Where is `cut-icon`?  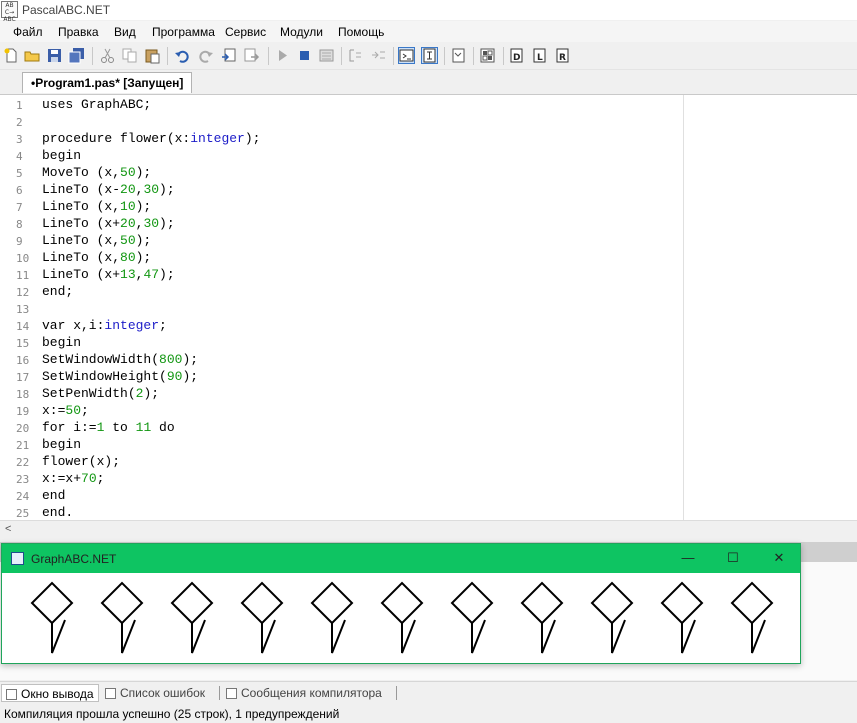 cut-icon is located at coordinates (107, 55).